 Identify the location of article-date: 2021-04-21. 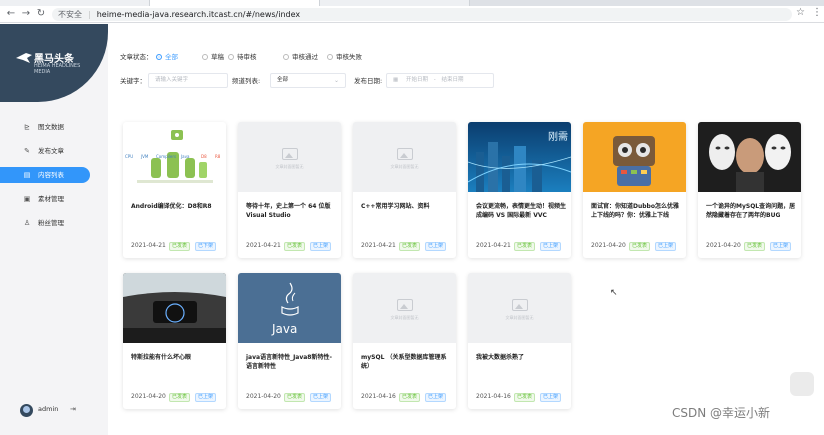
(148, 245).